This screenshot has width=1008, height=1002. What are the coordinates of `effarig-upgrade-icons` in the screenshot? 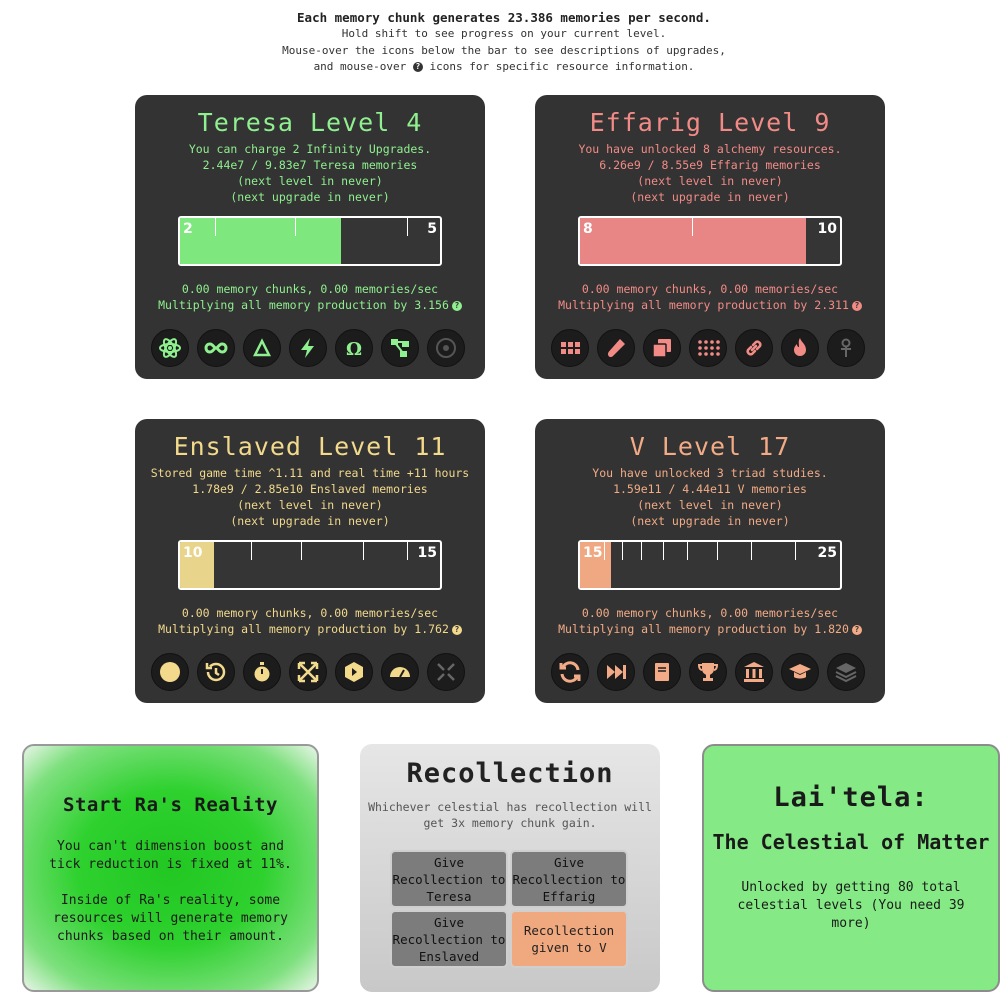 It's located at (710, 349).